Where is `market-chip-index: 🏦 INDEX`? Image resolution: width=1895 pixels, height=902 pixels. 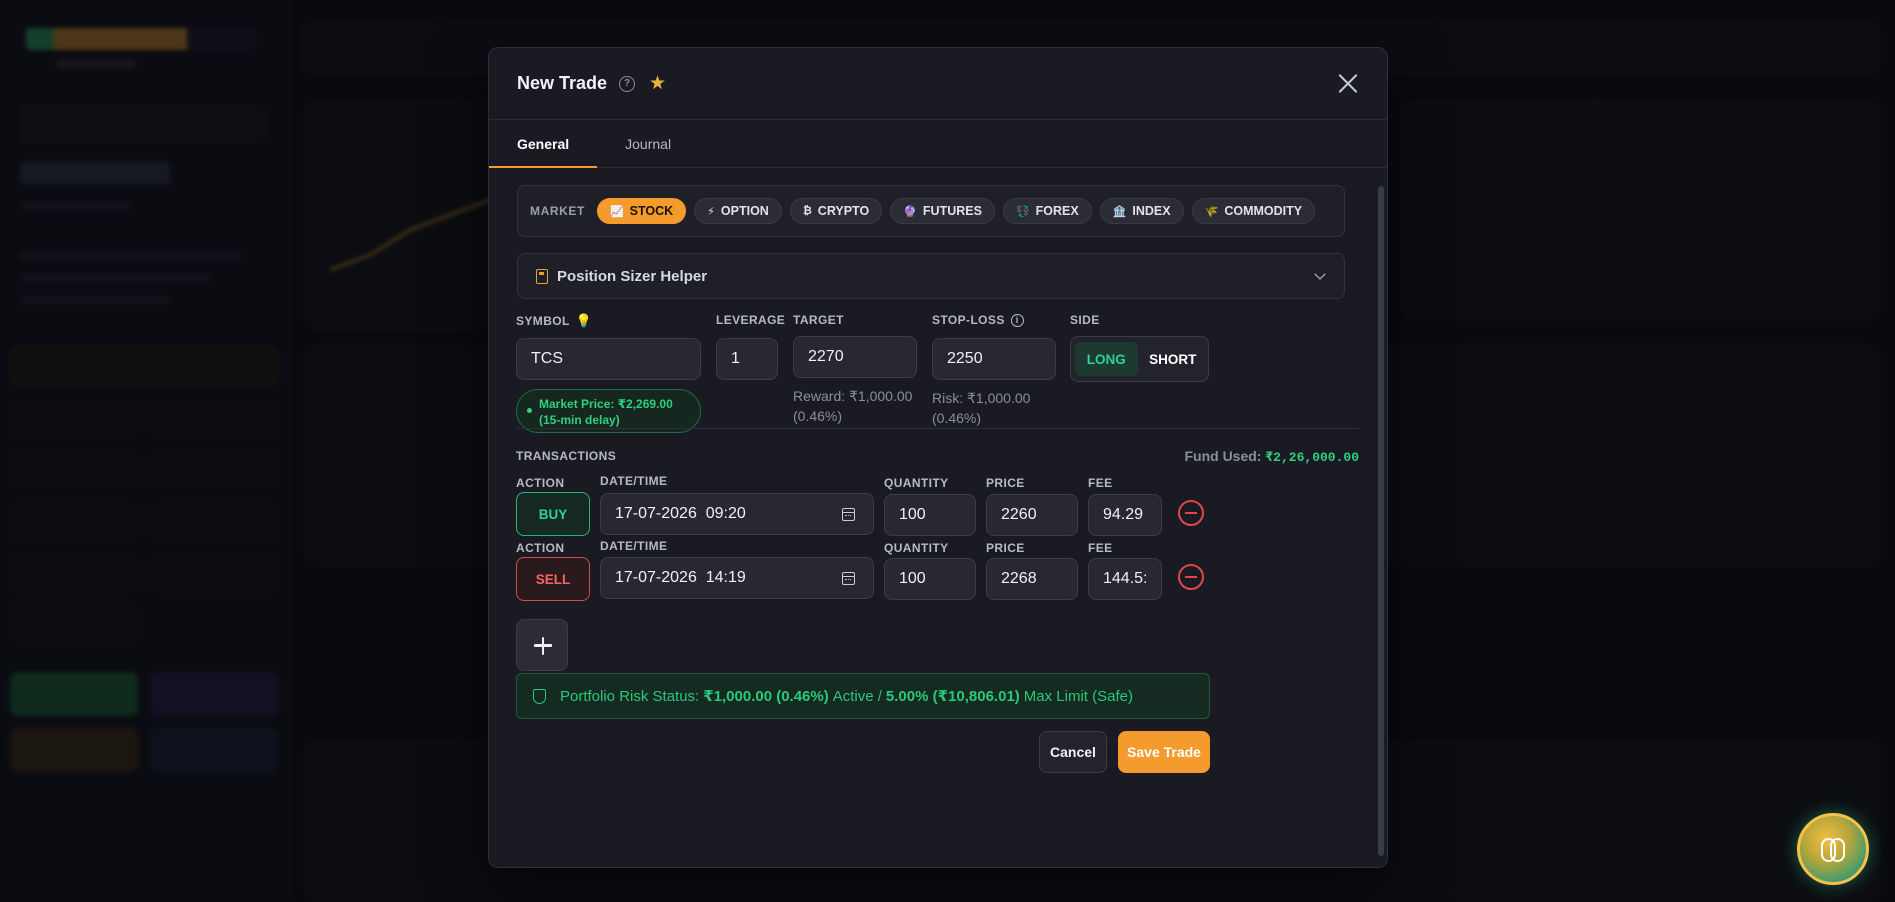
market-chip-index: 🏦 INDEX is located at coordinates (1141, 211).